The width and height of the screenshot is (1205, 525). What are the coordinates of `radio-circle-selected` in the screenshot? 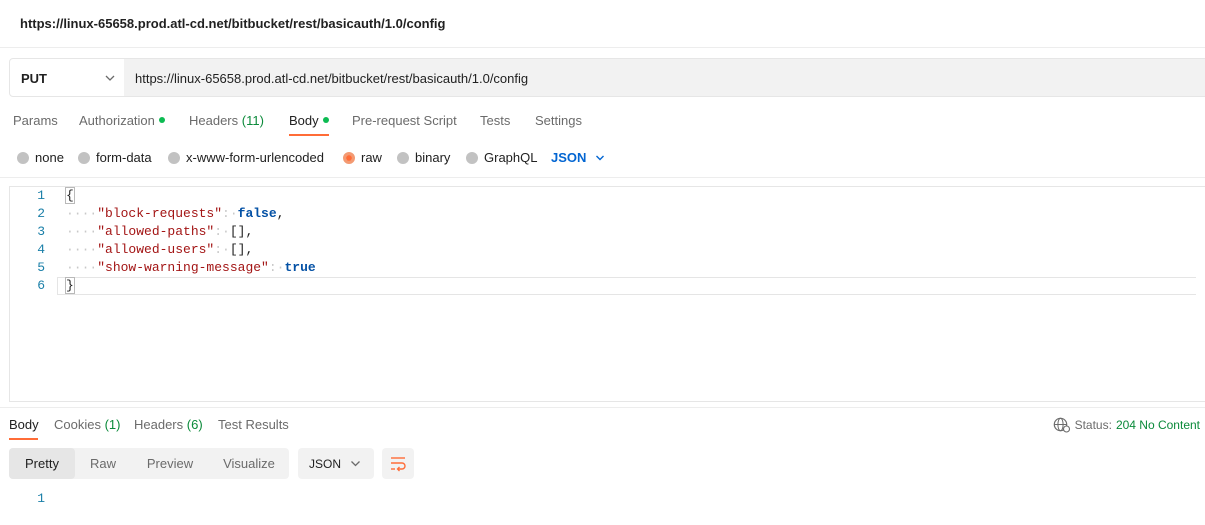 It's located at (349, 157).